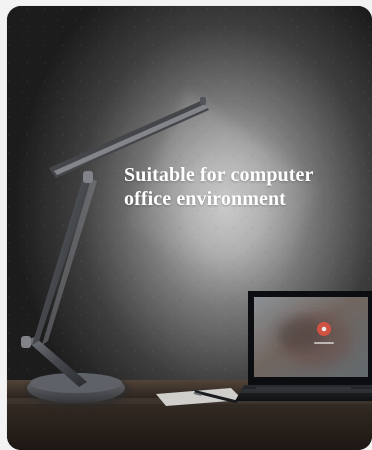 The height and width of the screenshot is (450, 372). I want to click on promo-caption: Suitable for computer office environment, so click(239, 187).